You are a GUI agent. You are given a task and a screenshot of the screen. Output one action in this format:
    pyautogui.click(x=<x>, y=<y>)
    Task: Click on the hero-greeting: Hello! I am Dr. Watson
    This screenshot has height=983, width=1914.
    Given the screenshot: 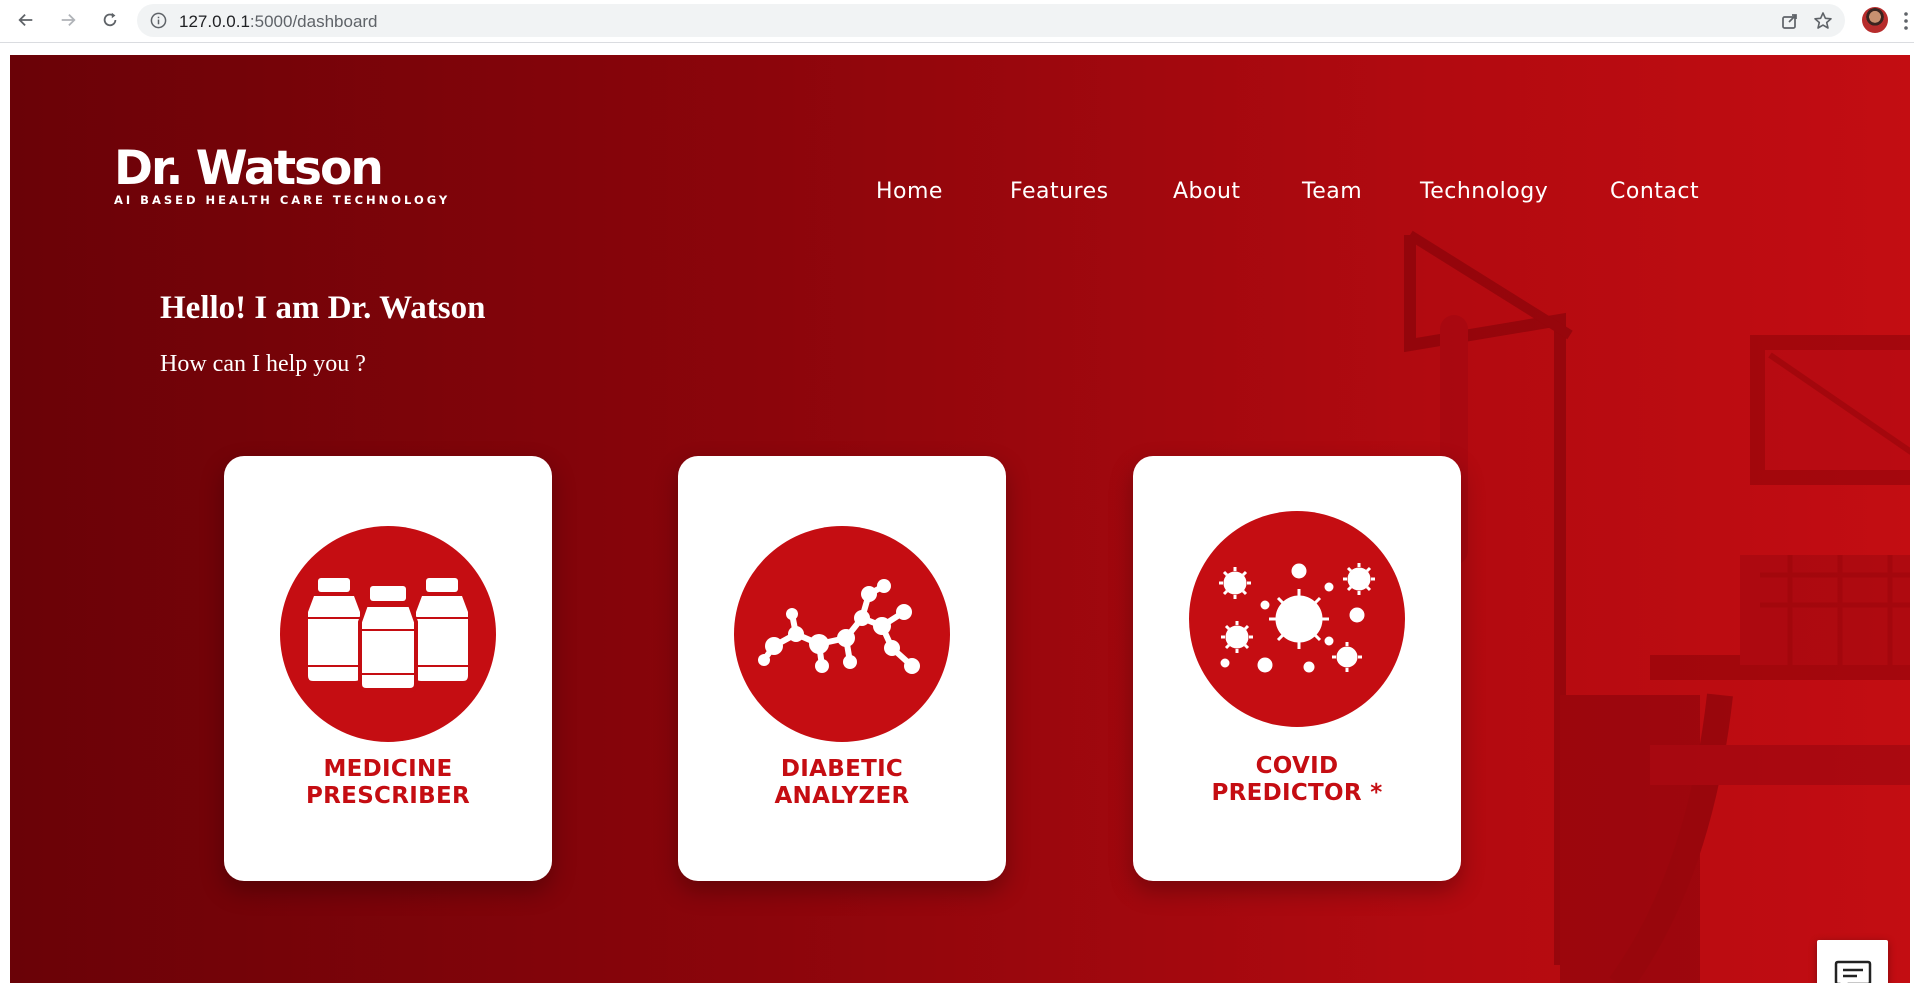 What is the action you would take?
    pyautogui.click(x=323, y=308)
    